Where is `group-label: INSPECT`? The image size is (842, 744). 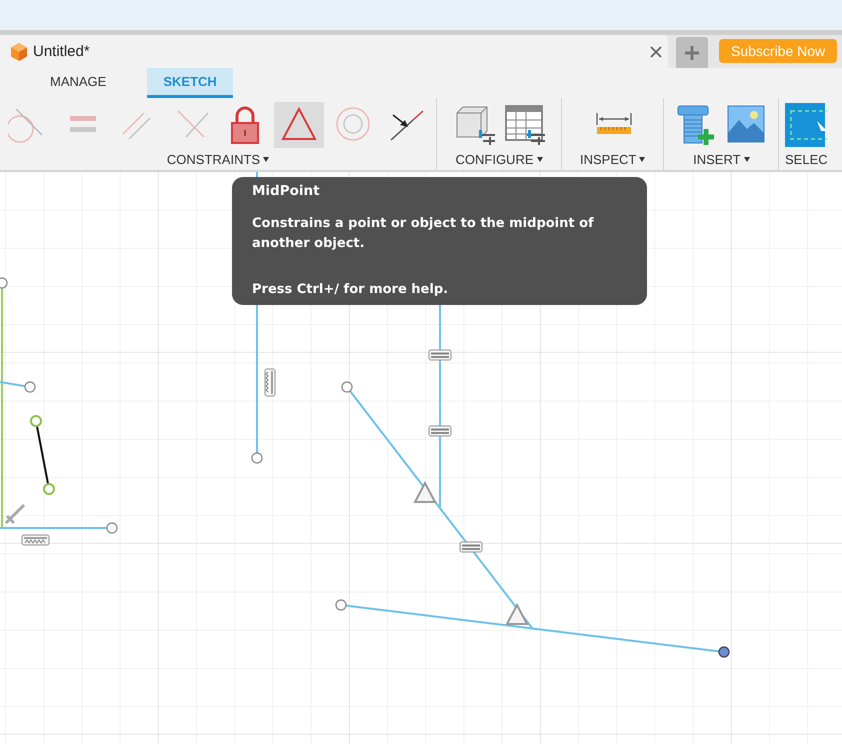
group-label: INSPECT is located at coordinates (613, 159).